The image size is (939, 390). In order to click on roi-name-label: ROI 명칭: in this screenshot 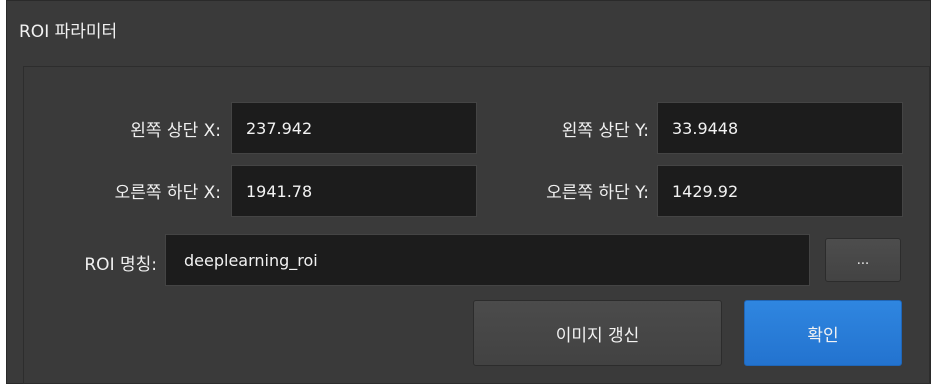, I will do `click(120, 265)`.